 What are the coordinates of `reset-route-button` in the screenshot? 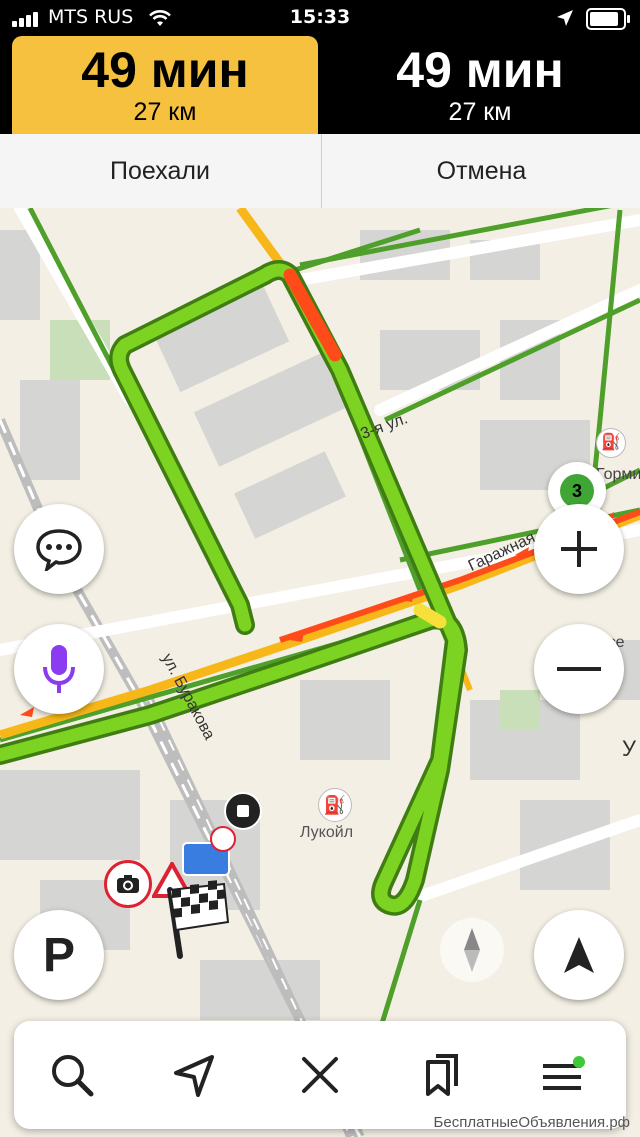 It's located at (320, 1075).